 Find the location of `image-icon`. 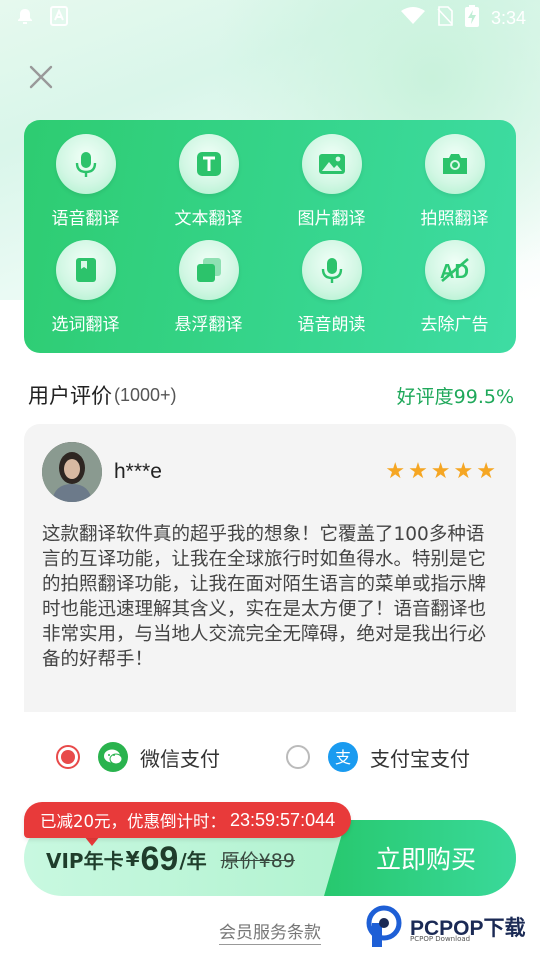

image-icon is located at coordinates (331, 164).